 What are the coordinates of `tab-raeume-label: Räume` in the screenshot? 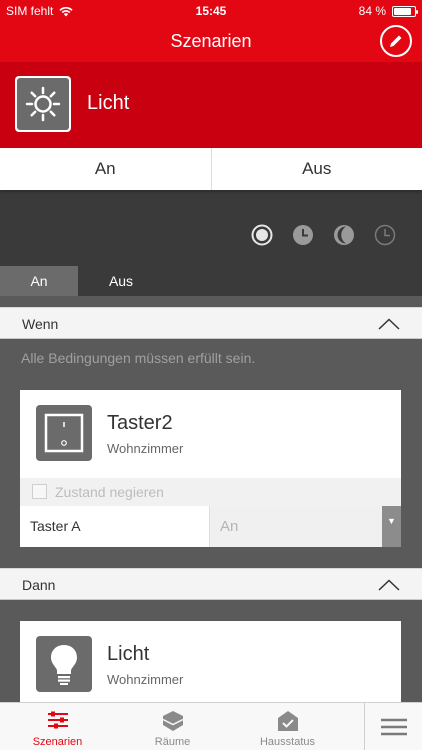 It's located at (172, 742).